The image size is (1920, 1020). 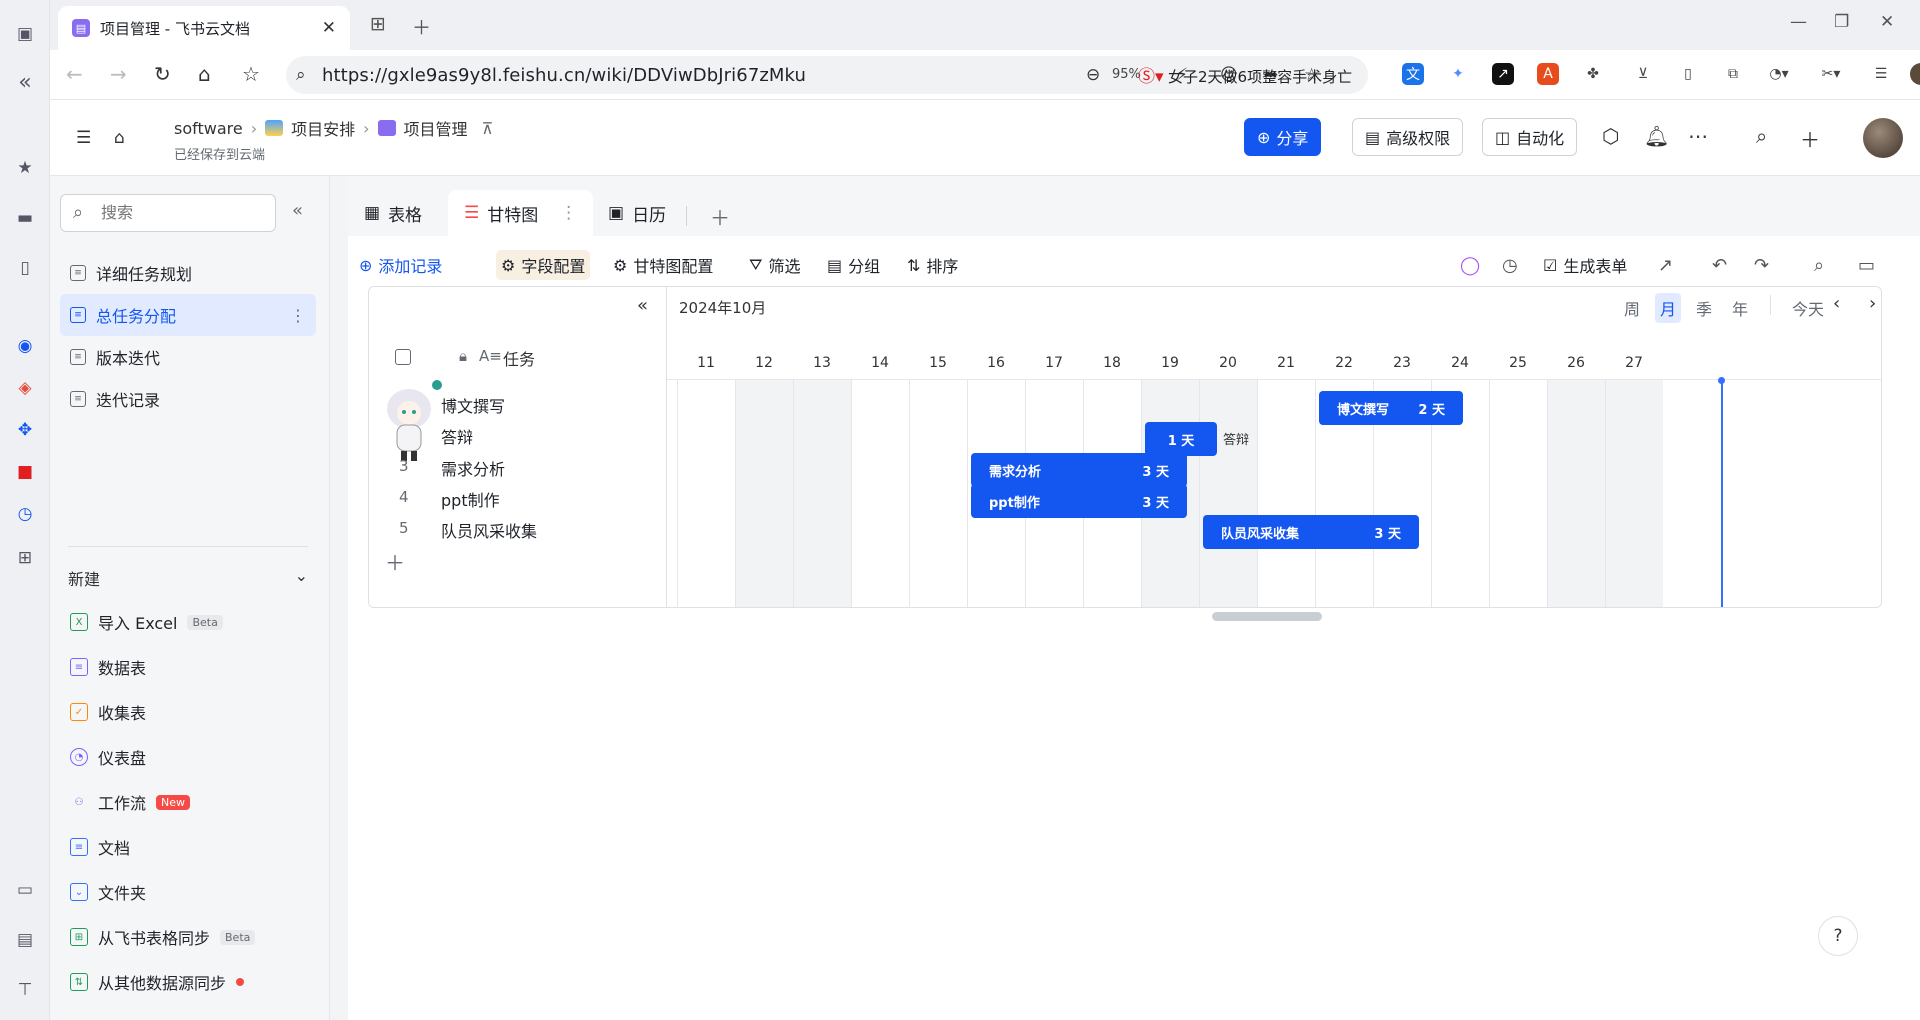 I want to click on undo-icon: ↶, so click(x=1719, y=265).